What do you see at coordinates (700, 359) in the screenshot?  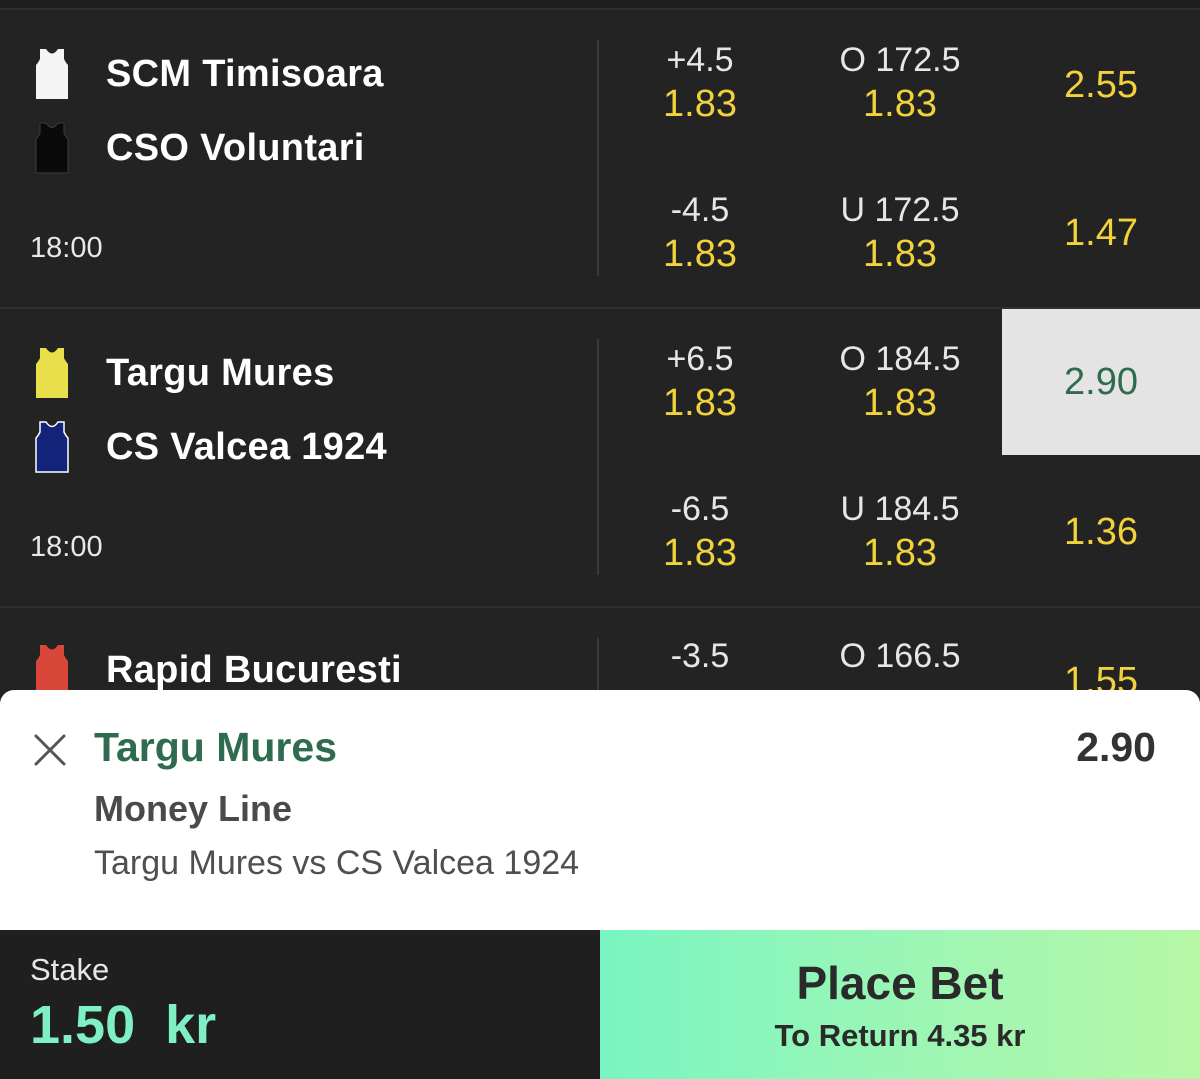 I see `handicap-line: +6.5` at bounding box center [700, 359].